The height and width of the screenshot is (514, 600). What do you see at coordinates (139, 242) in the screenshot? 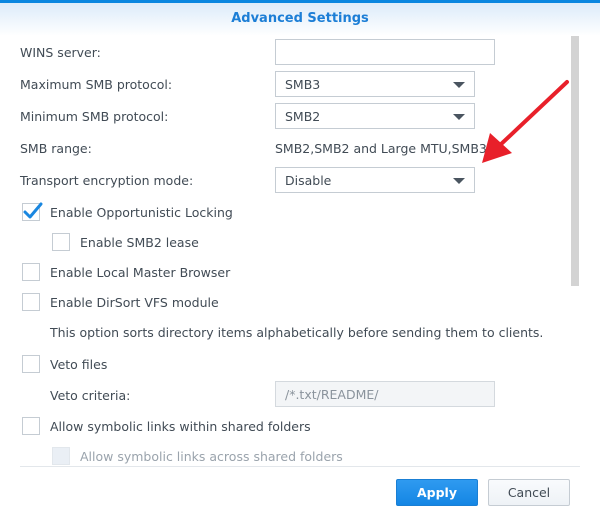
I see `smb2-lease-label: Enable SMB2 lease` at bounding box center [139, 242].